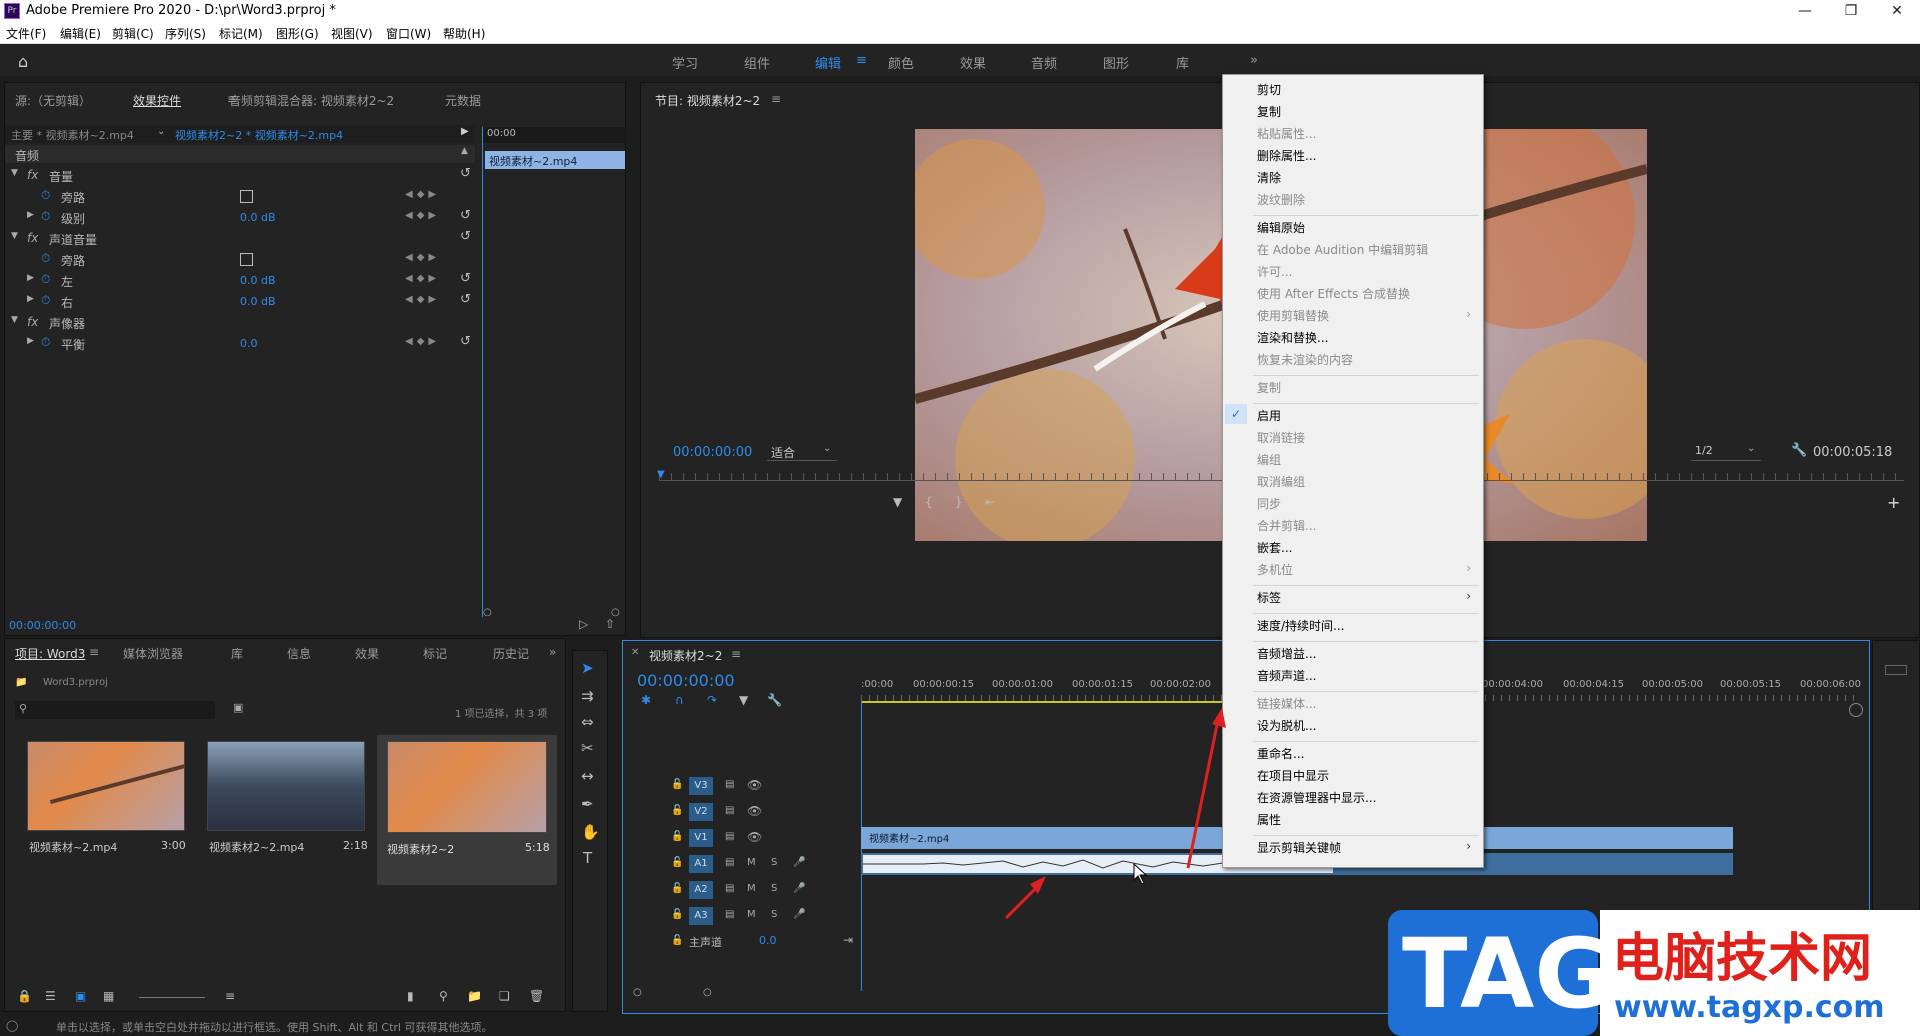  I want to click on watermark-tag-box: TAG, so click(1500, 973).